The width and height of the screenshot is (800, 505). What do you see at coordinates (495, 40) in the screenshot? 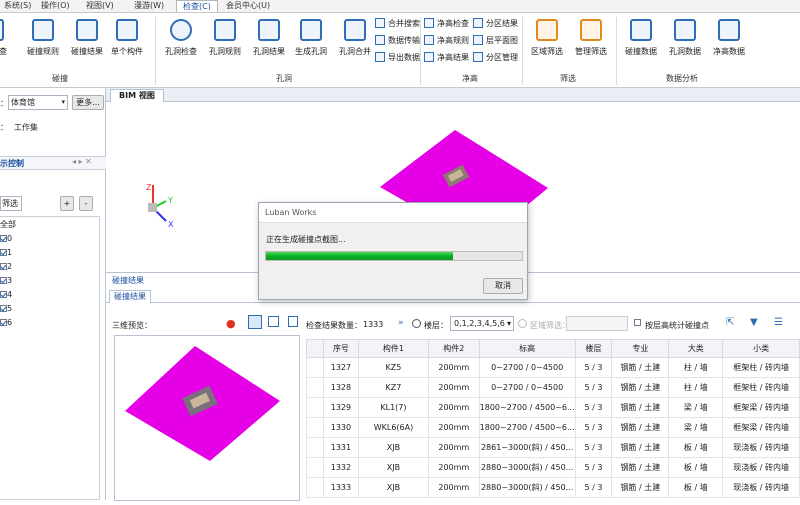
I see `floor-plan-button: 层平面图` at bounding box center [495, 40].